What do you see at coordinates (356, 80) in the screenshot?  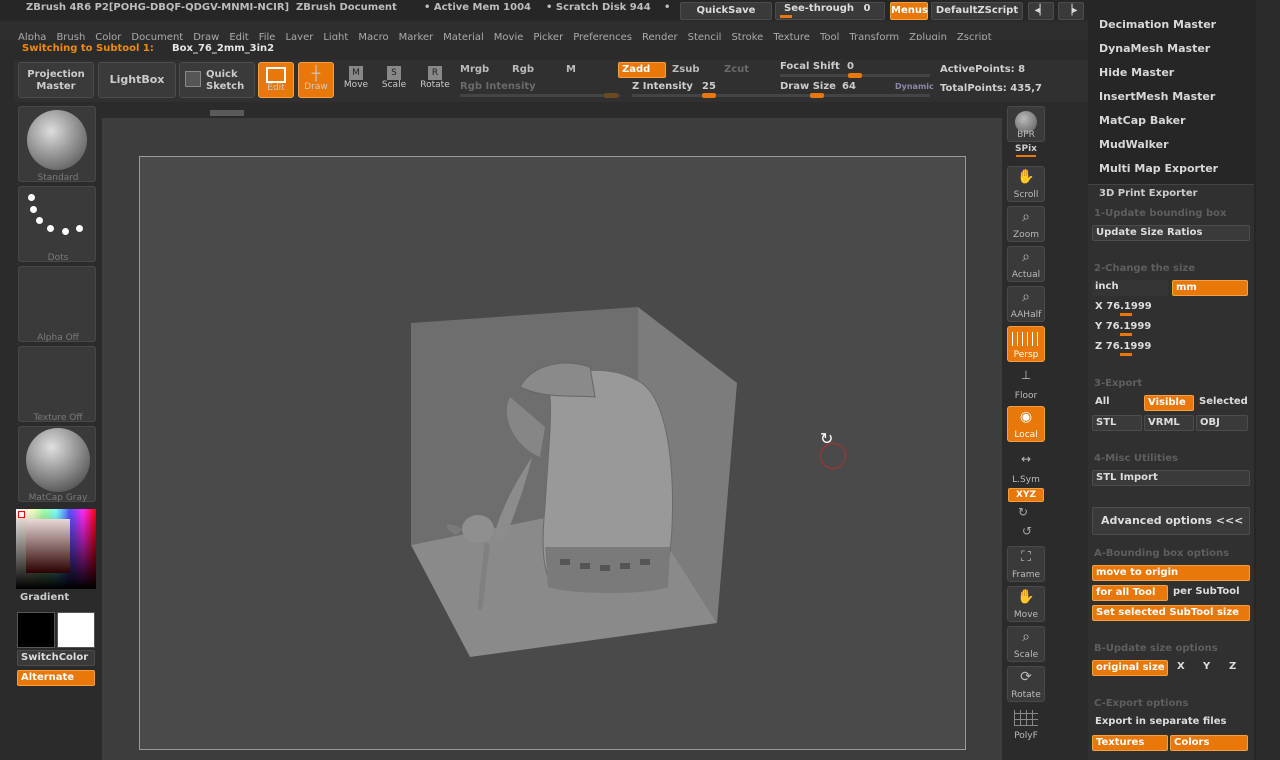 I see `move-button: M Move` at bounding box center [356, 80].